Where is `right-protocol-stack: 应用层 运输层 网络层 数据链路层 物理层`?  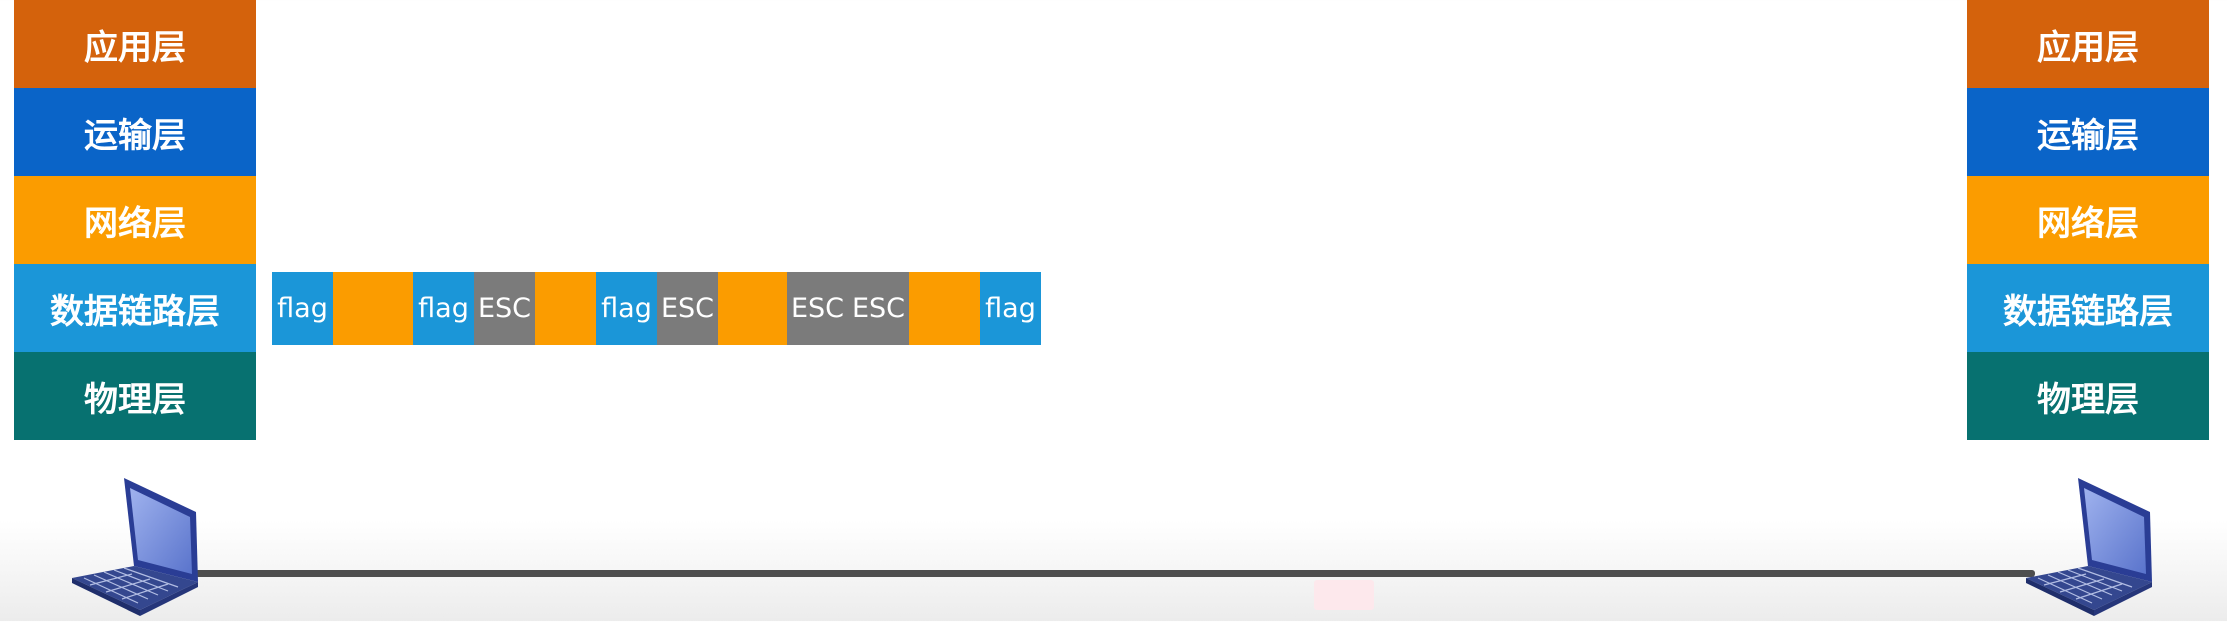 right-protocol-stack: 应用层 运输层 网络层 数据链路层 物理层 is located at coordinates (2088, 220).